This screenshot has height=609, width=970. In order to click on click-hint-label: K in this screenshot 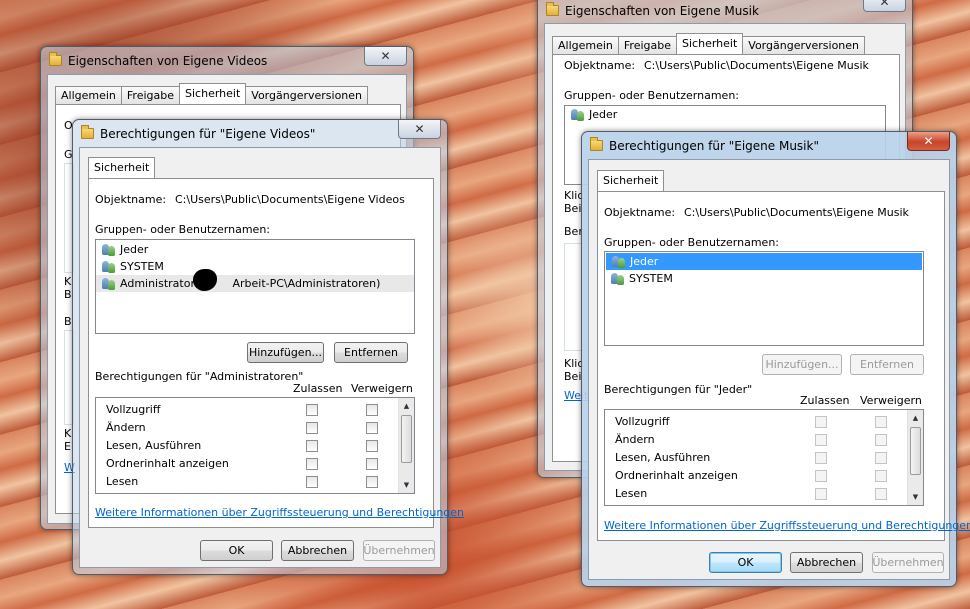, I will do `click(68, 281)`.